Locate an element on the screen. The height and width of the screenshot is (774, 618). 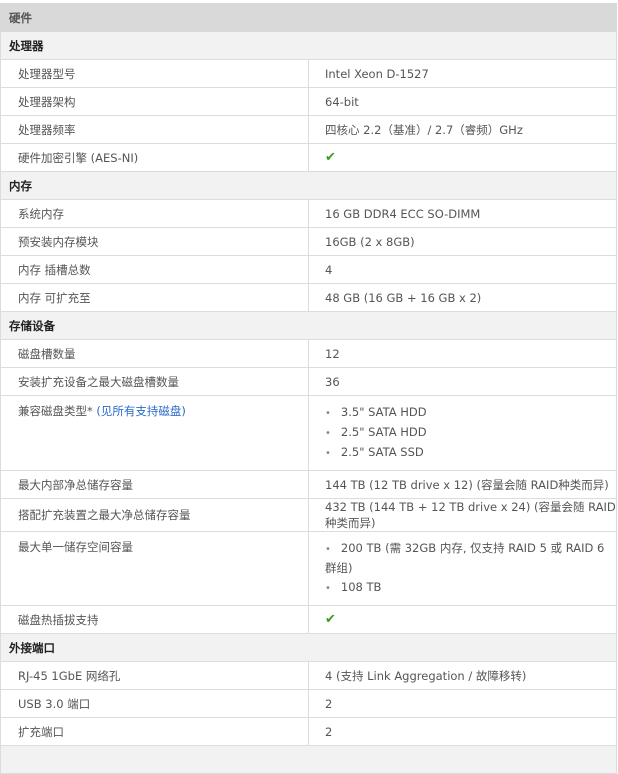
spec-row: 内存 插槽总数 4 is located at coordinates (308, 269).